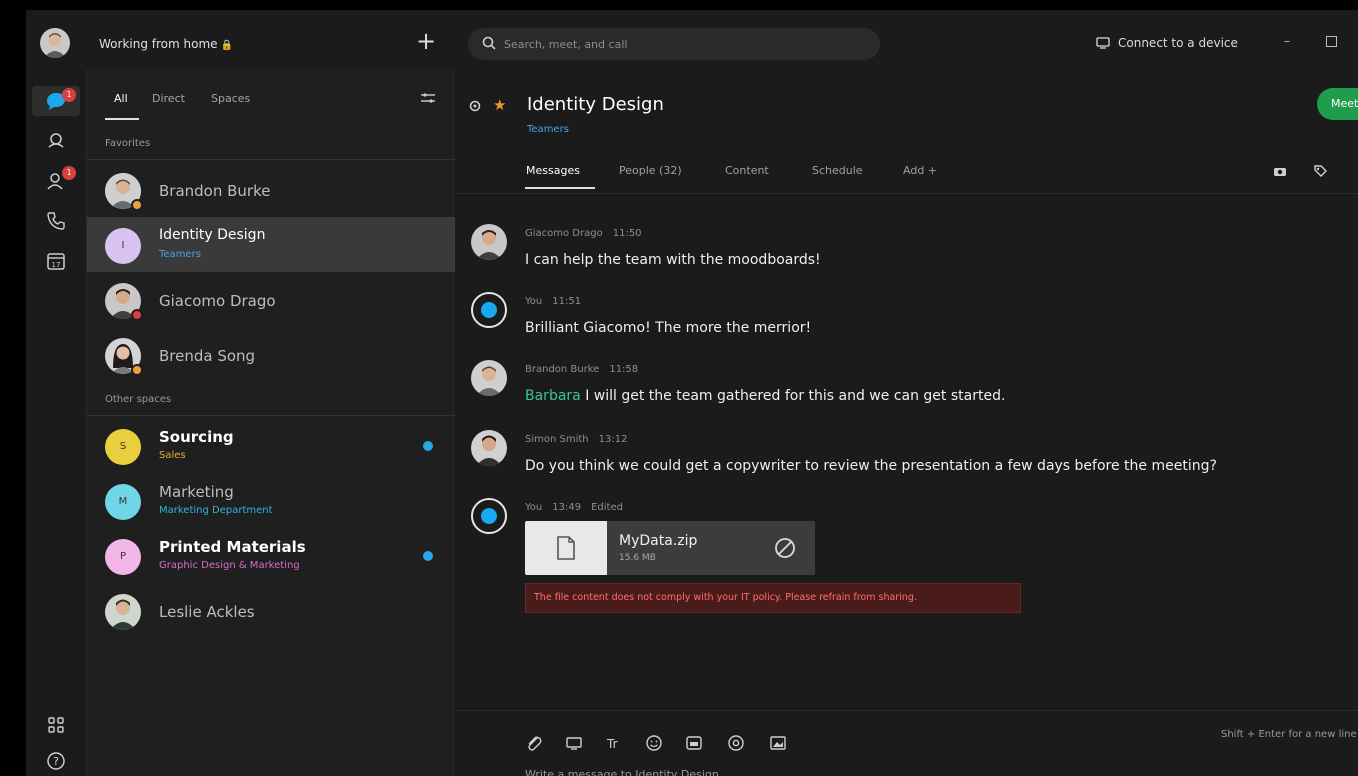 Image resolution: width=1358 pixels, height=776 pixels. What do you see at coordinates (534, 301) in the screenshot?
I see `message-author: You` at bounding box center [534, 301].